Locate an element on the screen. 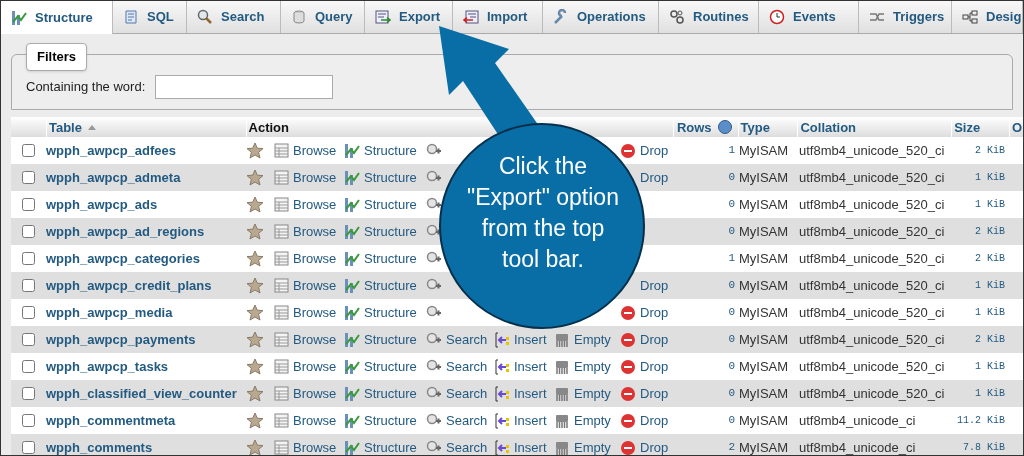  table-name-link: wpph_awpcp_credit_plans is located at coordinates (129, 285).